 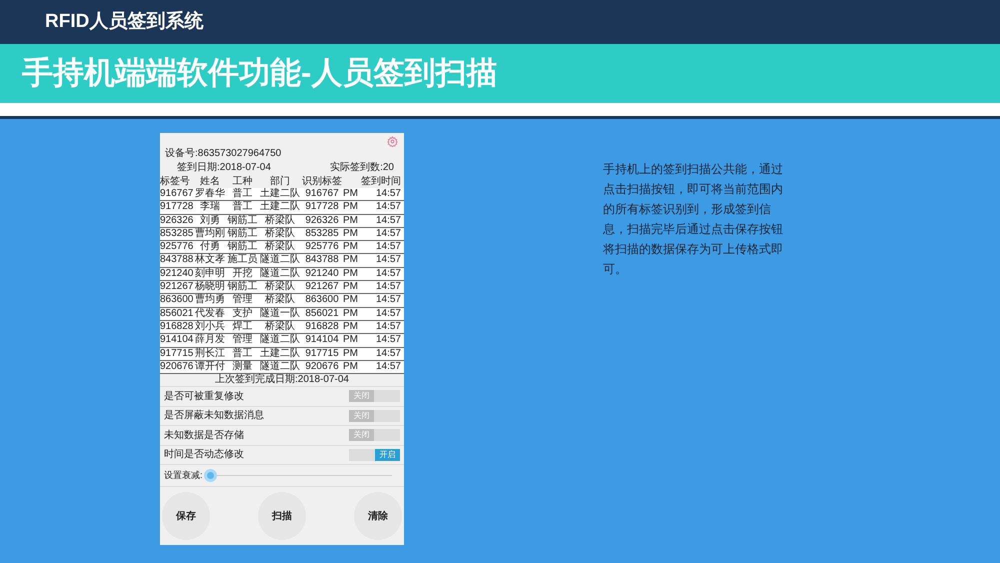 I want to click on table-cell: 刻申明, so click(x=210, y=274).